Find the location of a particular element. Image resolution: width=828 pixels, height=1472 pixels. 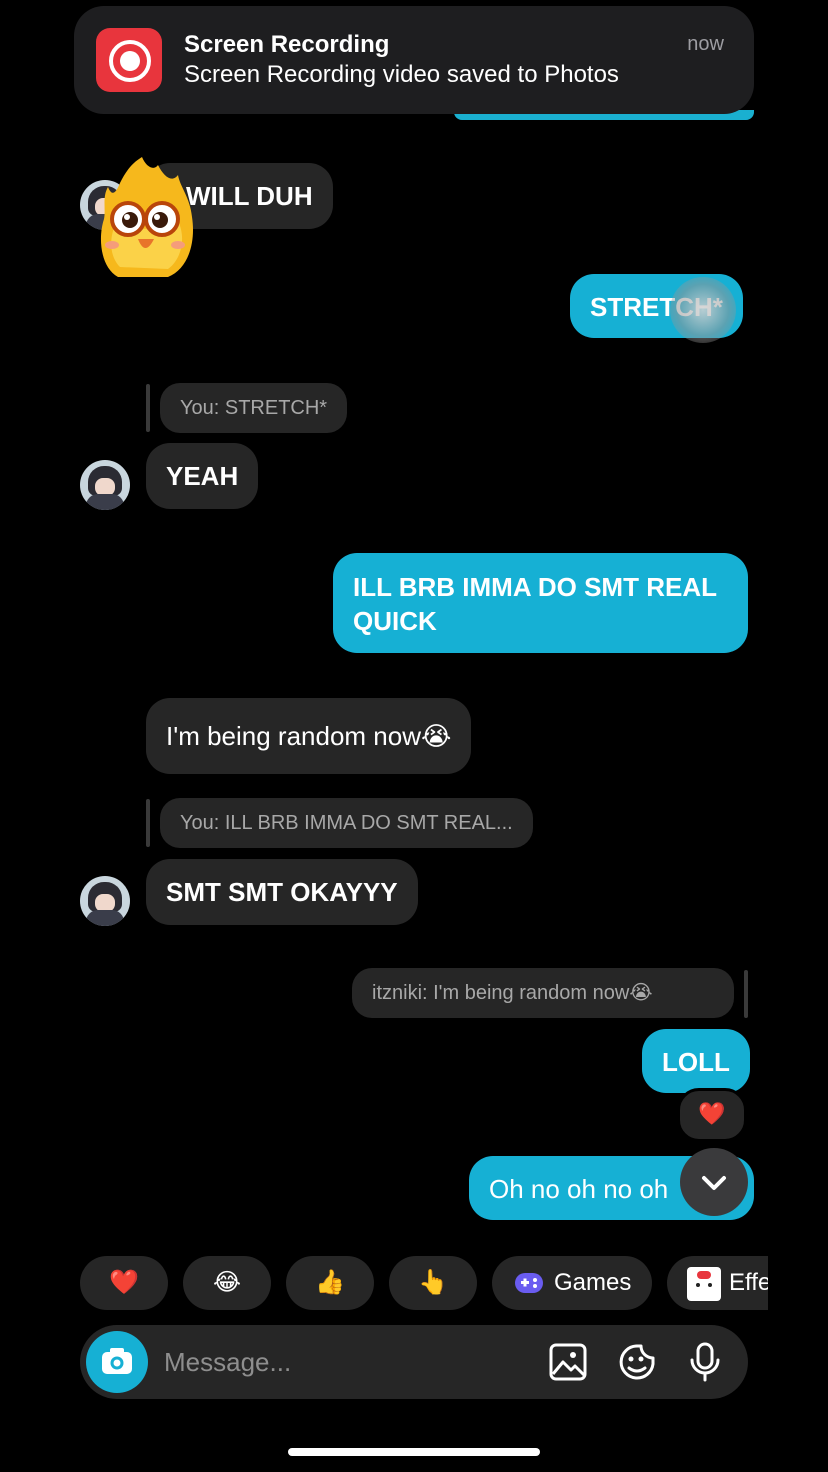

quick-reaction-thumbs-up: 👍 is located at coordinates (330, 1283).